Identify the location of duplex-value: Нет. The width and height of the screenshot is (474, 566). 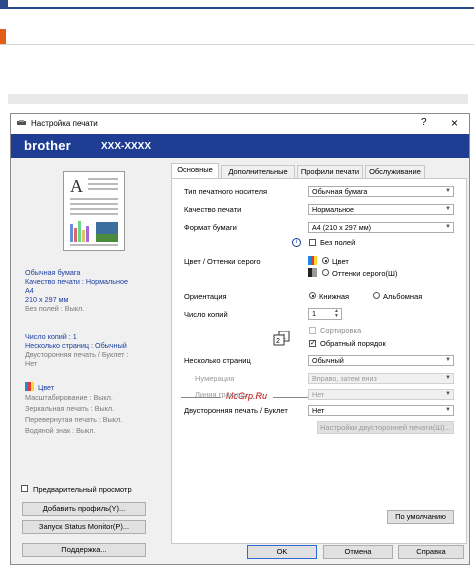
(318, 410).